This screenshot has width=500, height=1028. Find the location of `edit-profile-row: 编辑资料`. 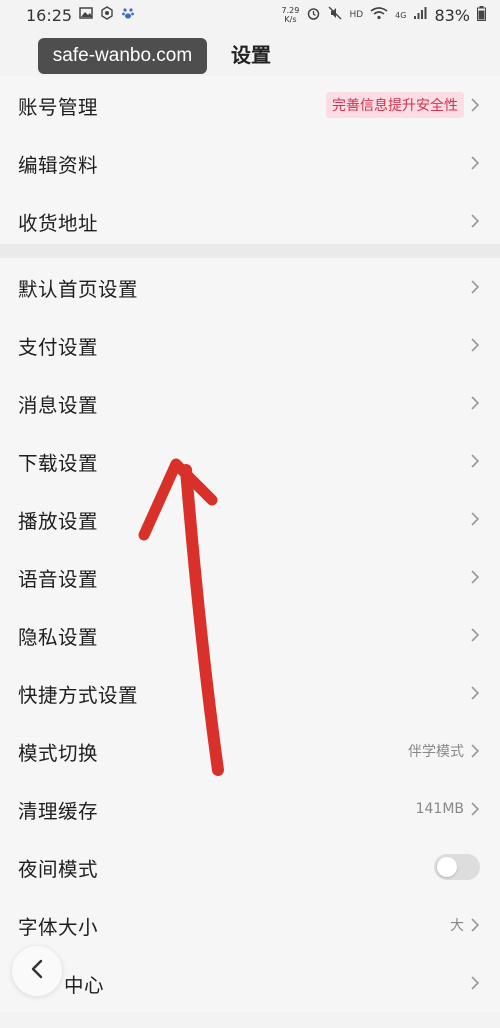

edit-profile-row: 编辑资料 is located at coordinates (250, 163).